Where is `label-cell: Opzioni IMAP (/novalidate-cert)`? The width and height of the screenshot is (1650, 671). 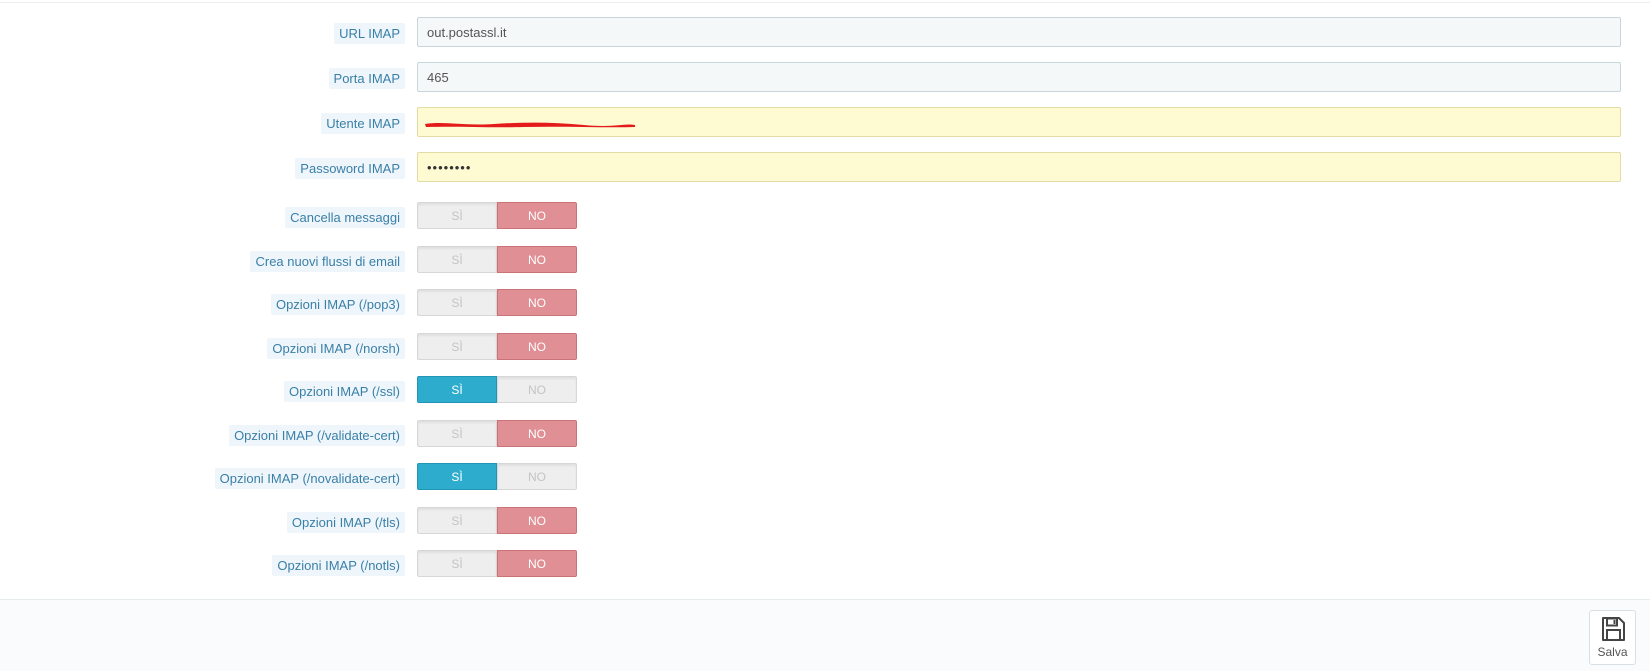 label-cell: Opzioni IMAP (/novalidate-cert) is located at coordinates (309, 478).